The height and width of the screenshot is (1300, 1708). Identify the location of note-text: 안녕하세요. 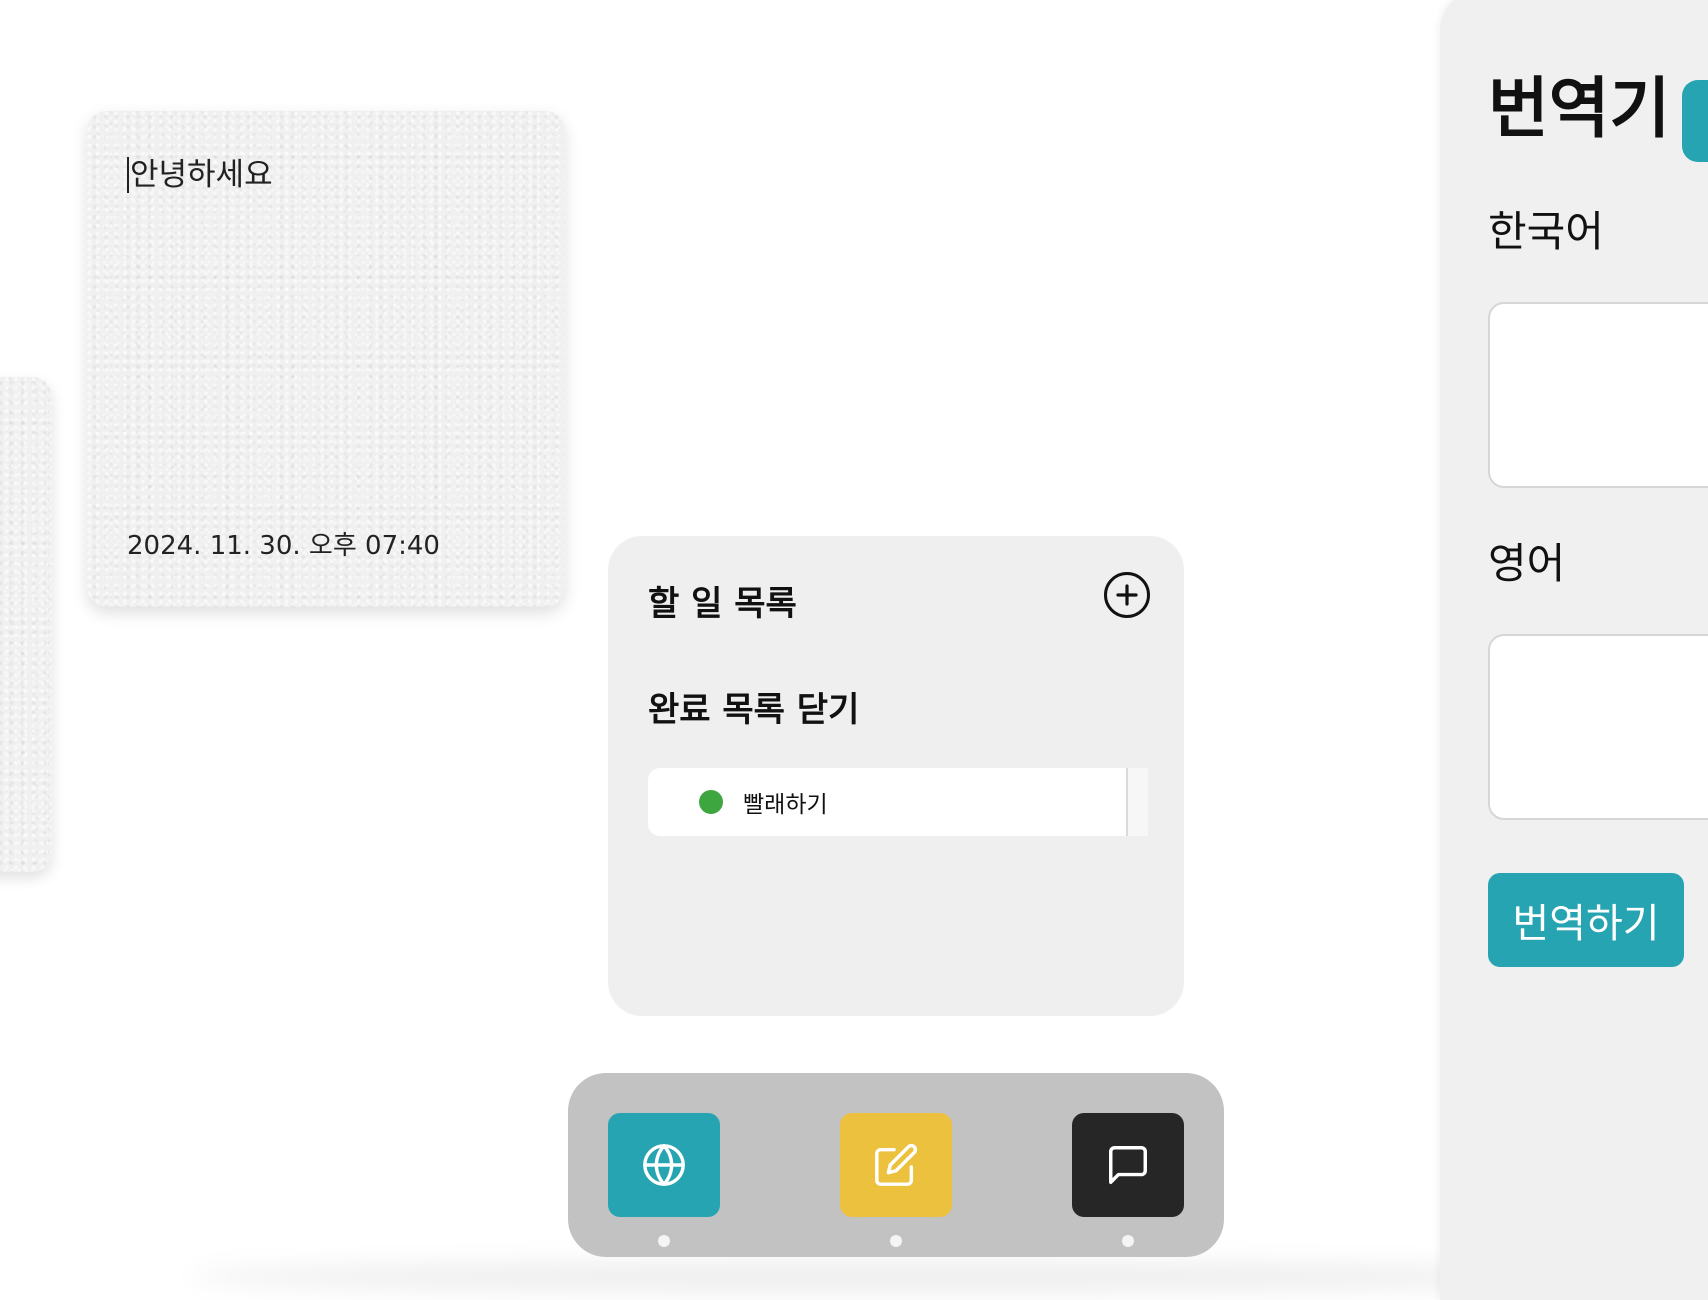
(200, 175).